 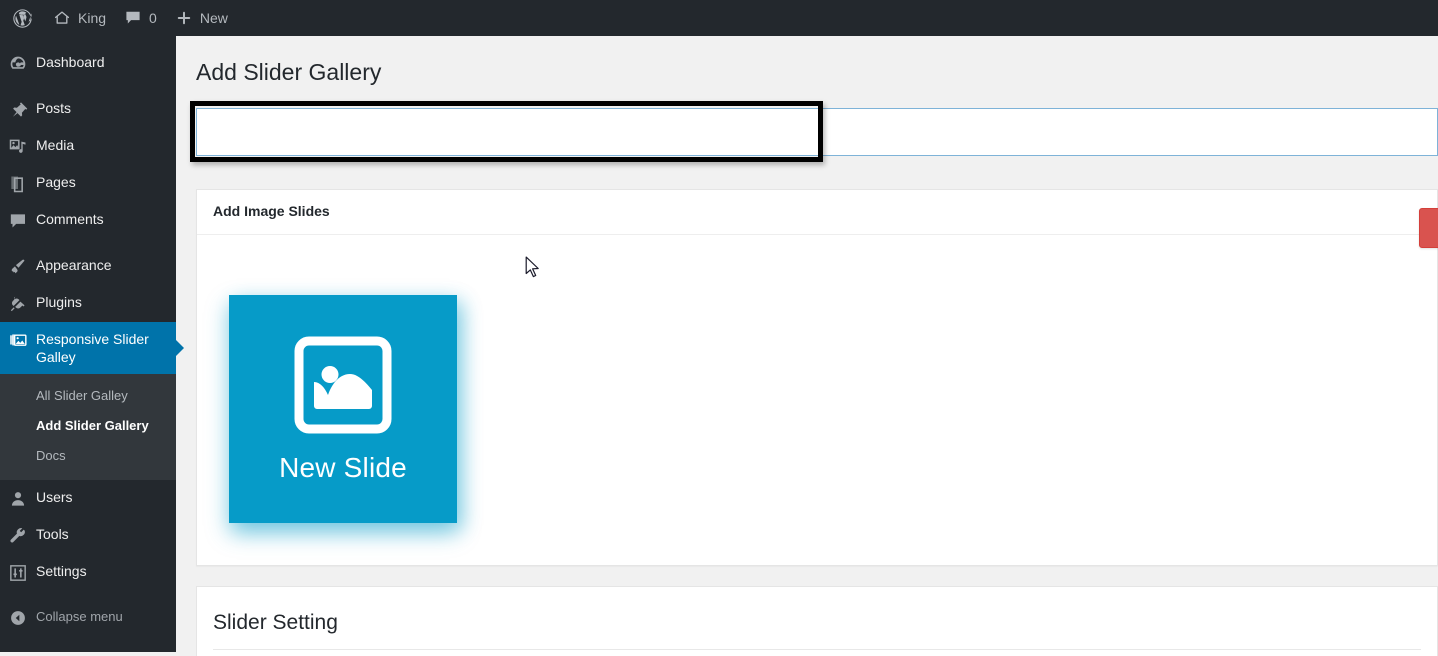 I want to click on sidebar-item-label: Tools, so click(x=52, y=534).